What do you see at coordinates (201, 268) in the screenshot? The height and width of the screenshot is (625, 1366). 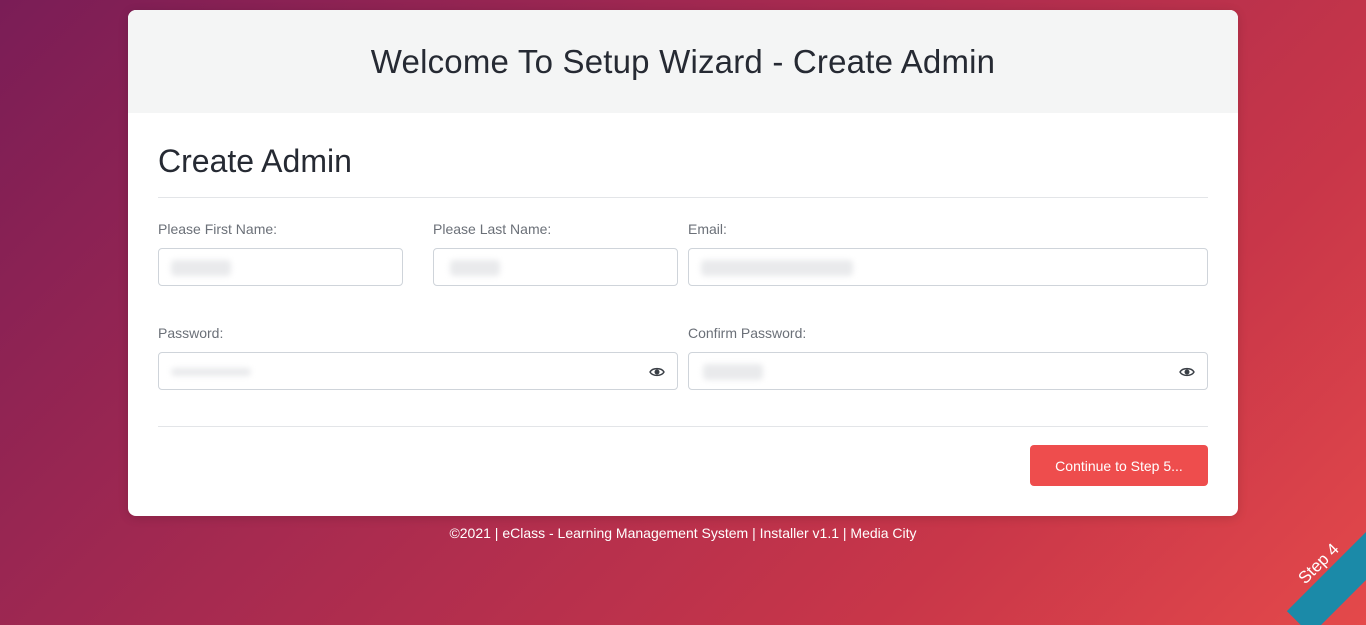 I see `first-name-value` at bounding box center [201, 268].